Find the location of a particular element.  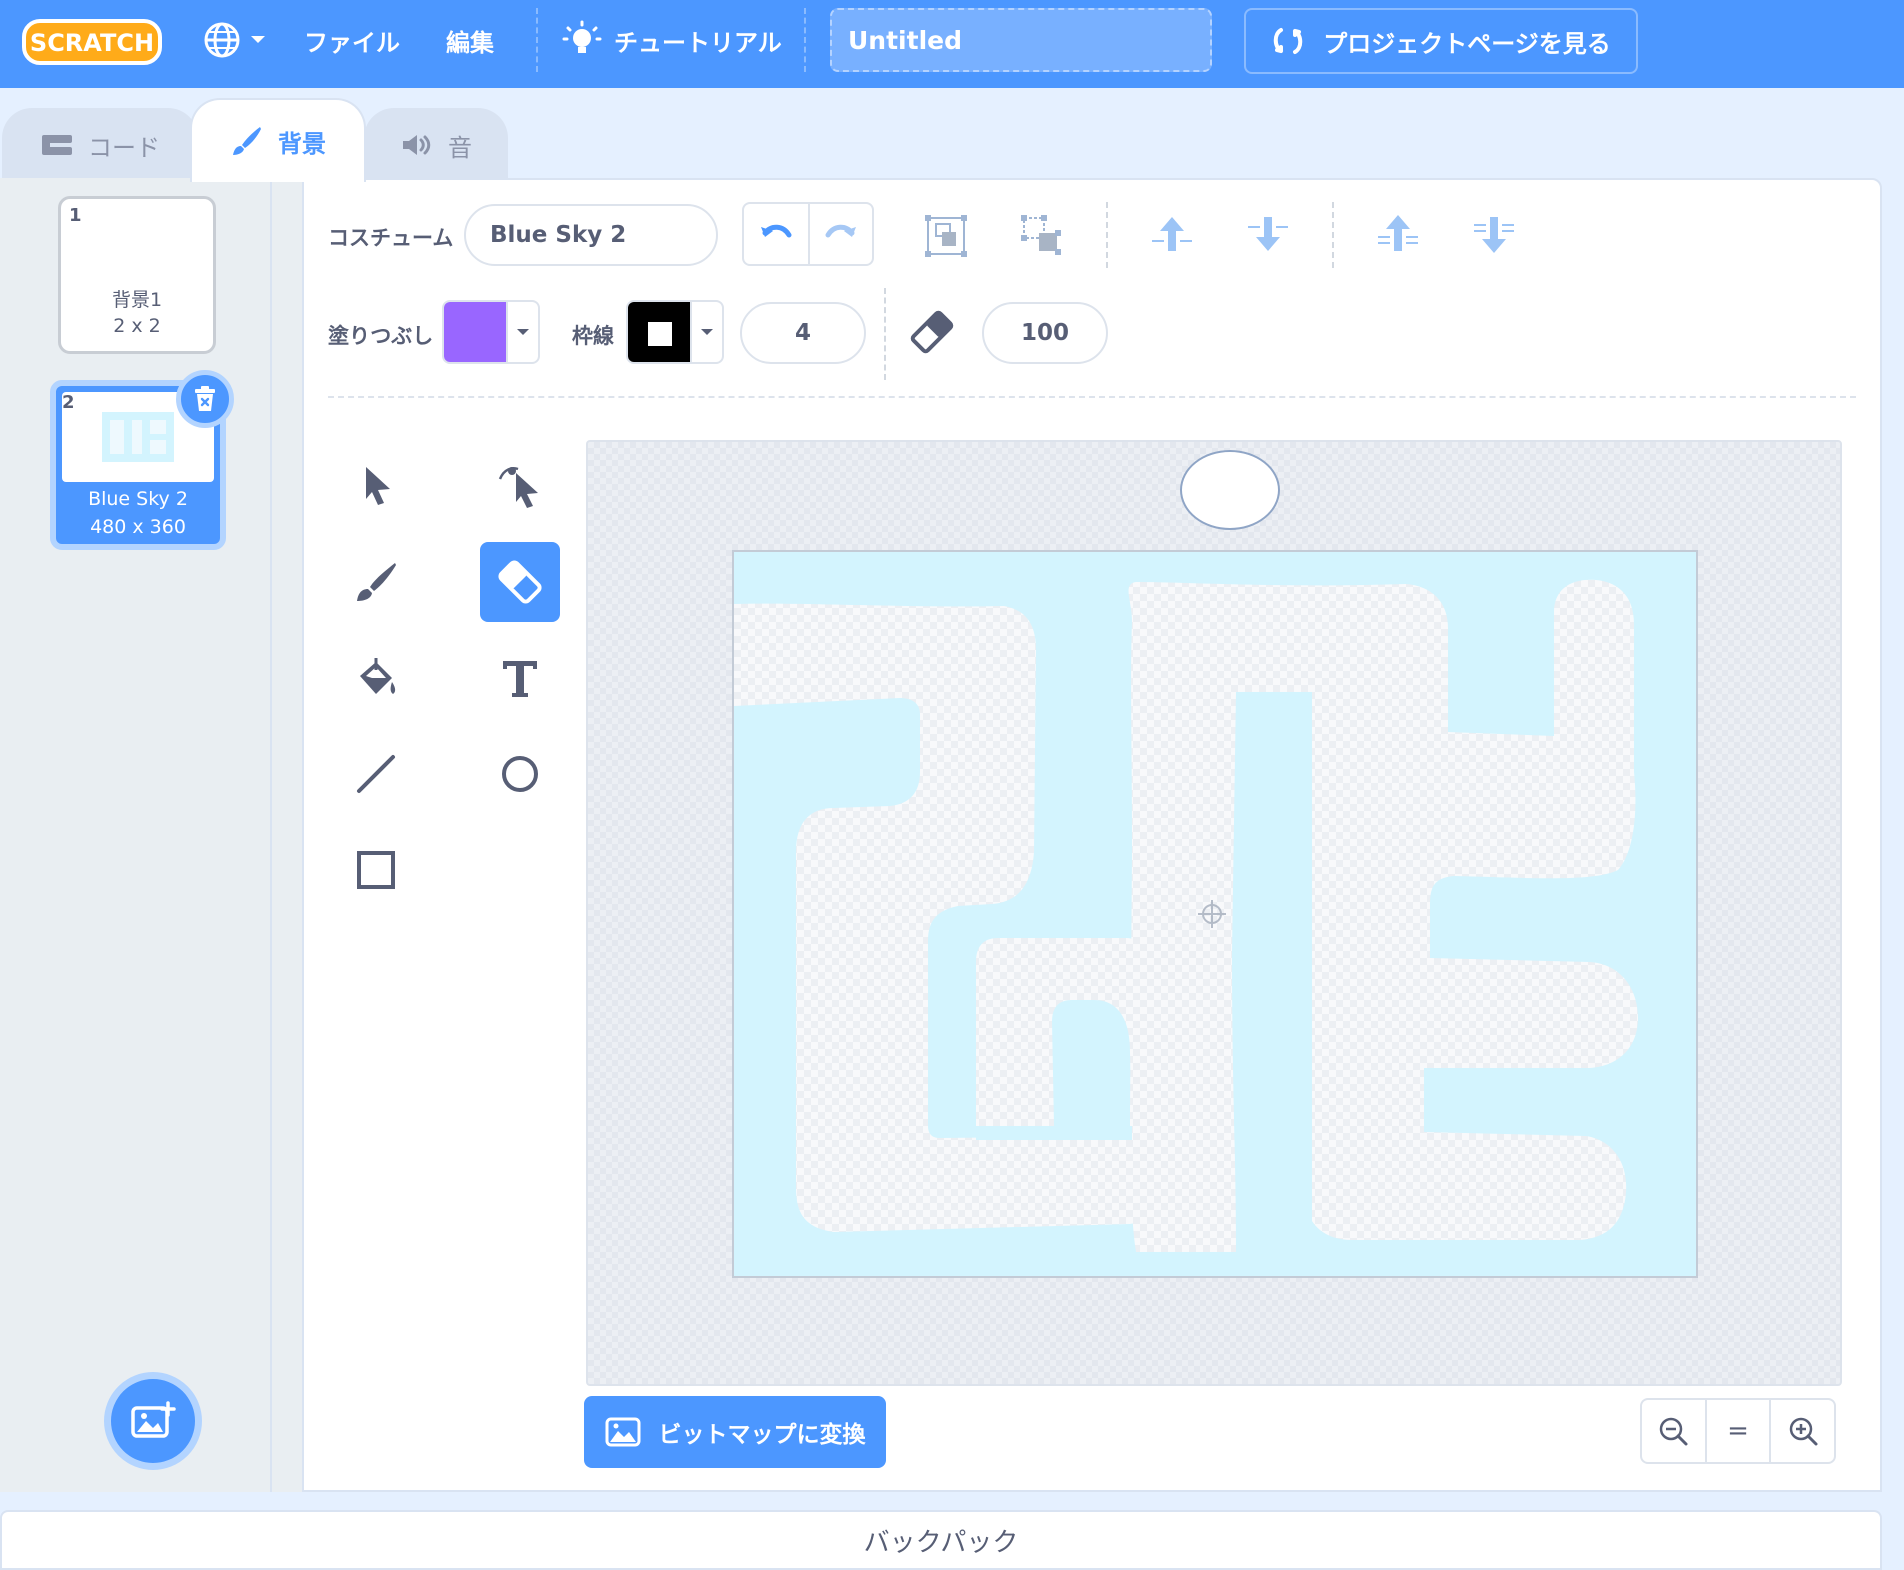

code-blocks-icon is located at coordinates (57, 145).